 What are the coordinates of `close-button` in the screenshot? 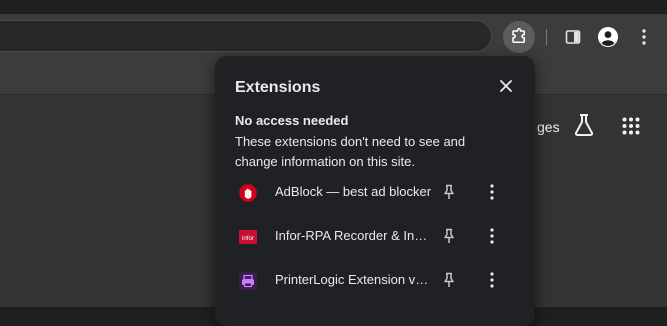 It's located at (506, 86).